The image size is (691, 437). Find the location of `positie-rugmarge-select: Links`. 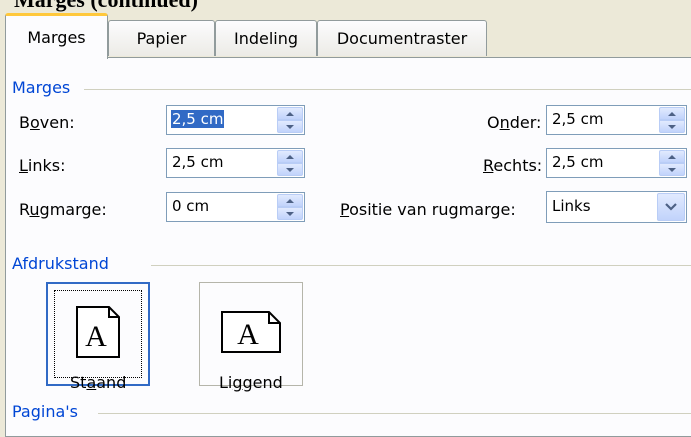

positie-rugmarge-select: Links is located at coordinates (616, 207).